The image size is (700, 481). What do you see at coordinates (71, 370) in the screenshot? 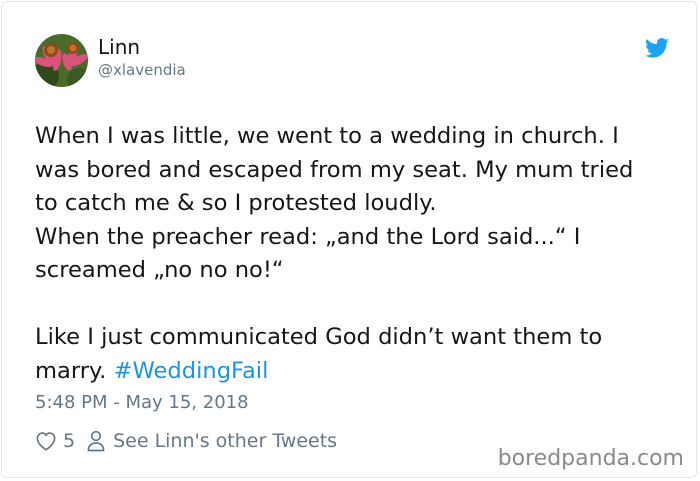
I see `tweet-line-text: marry.` at bounding box center [71, 370].